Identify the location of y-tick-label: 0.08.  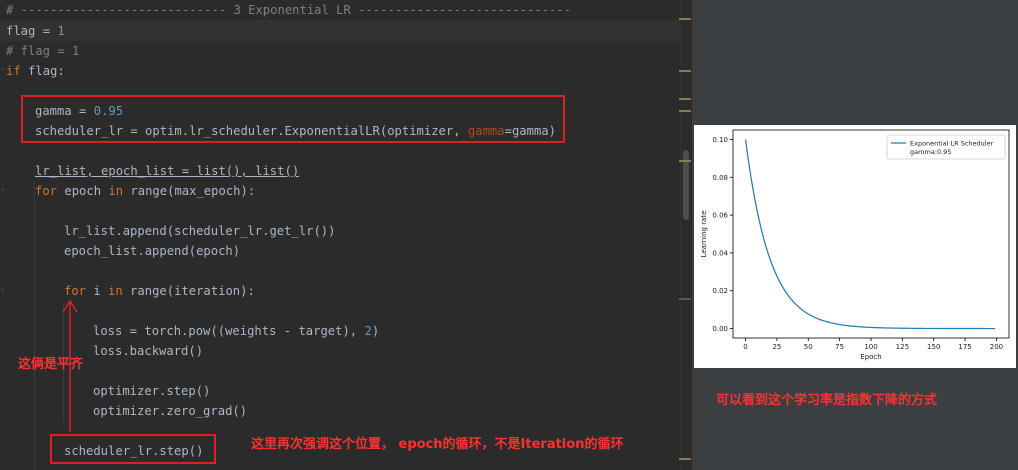
(720, 178).